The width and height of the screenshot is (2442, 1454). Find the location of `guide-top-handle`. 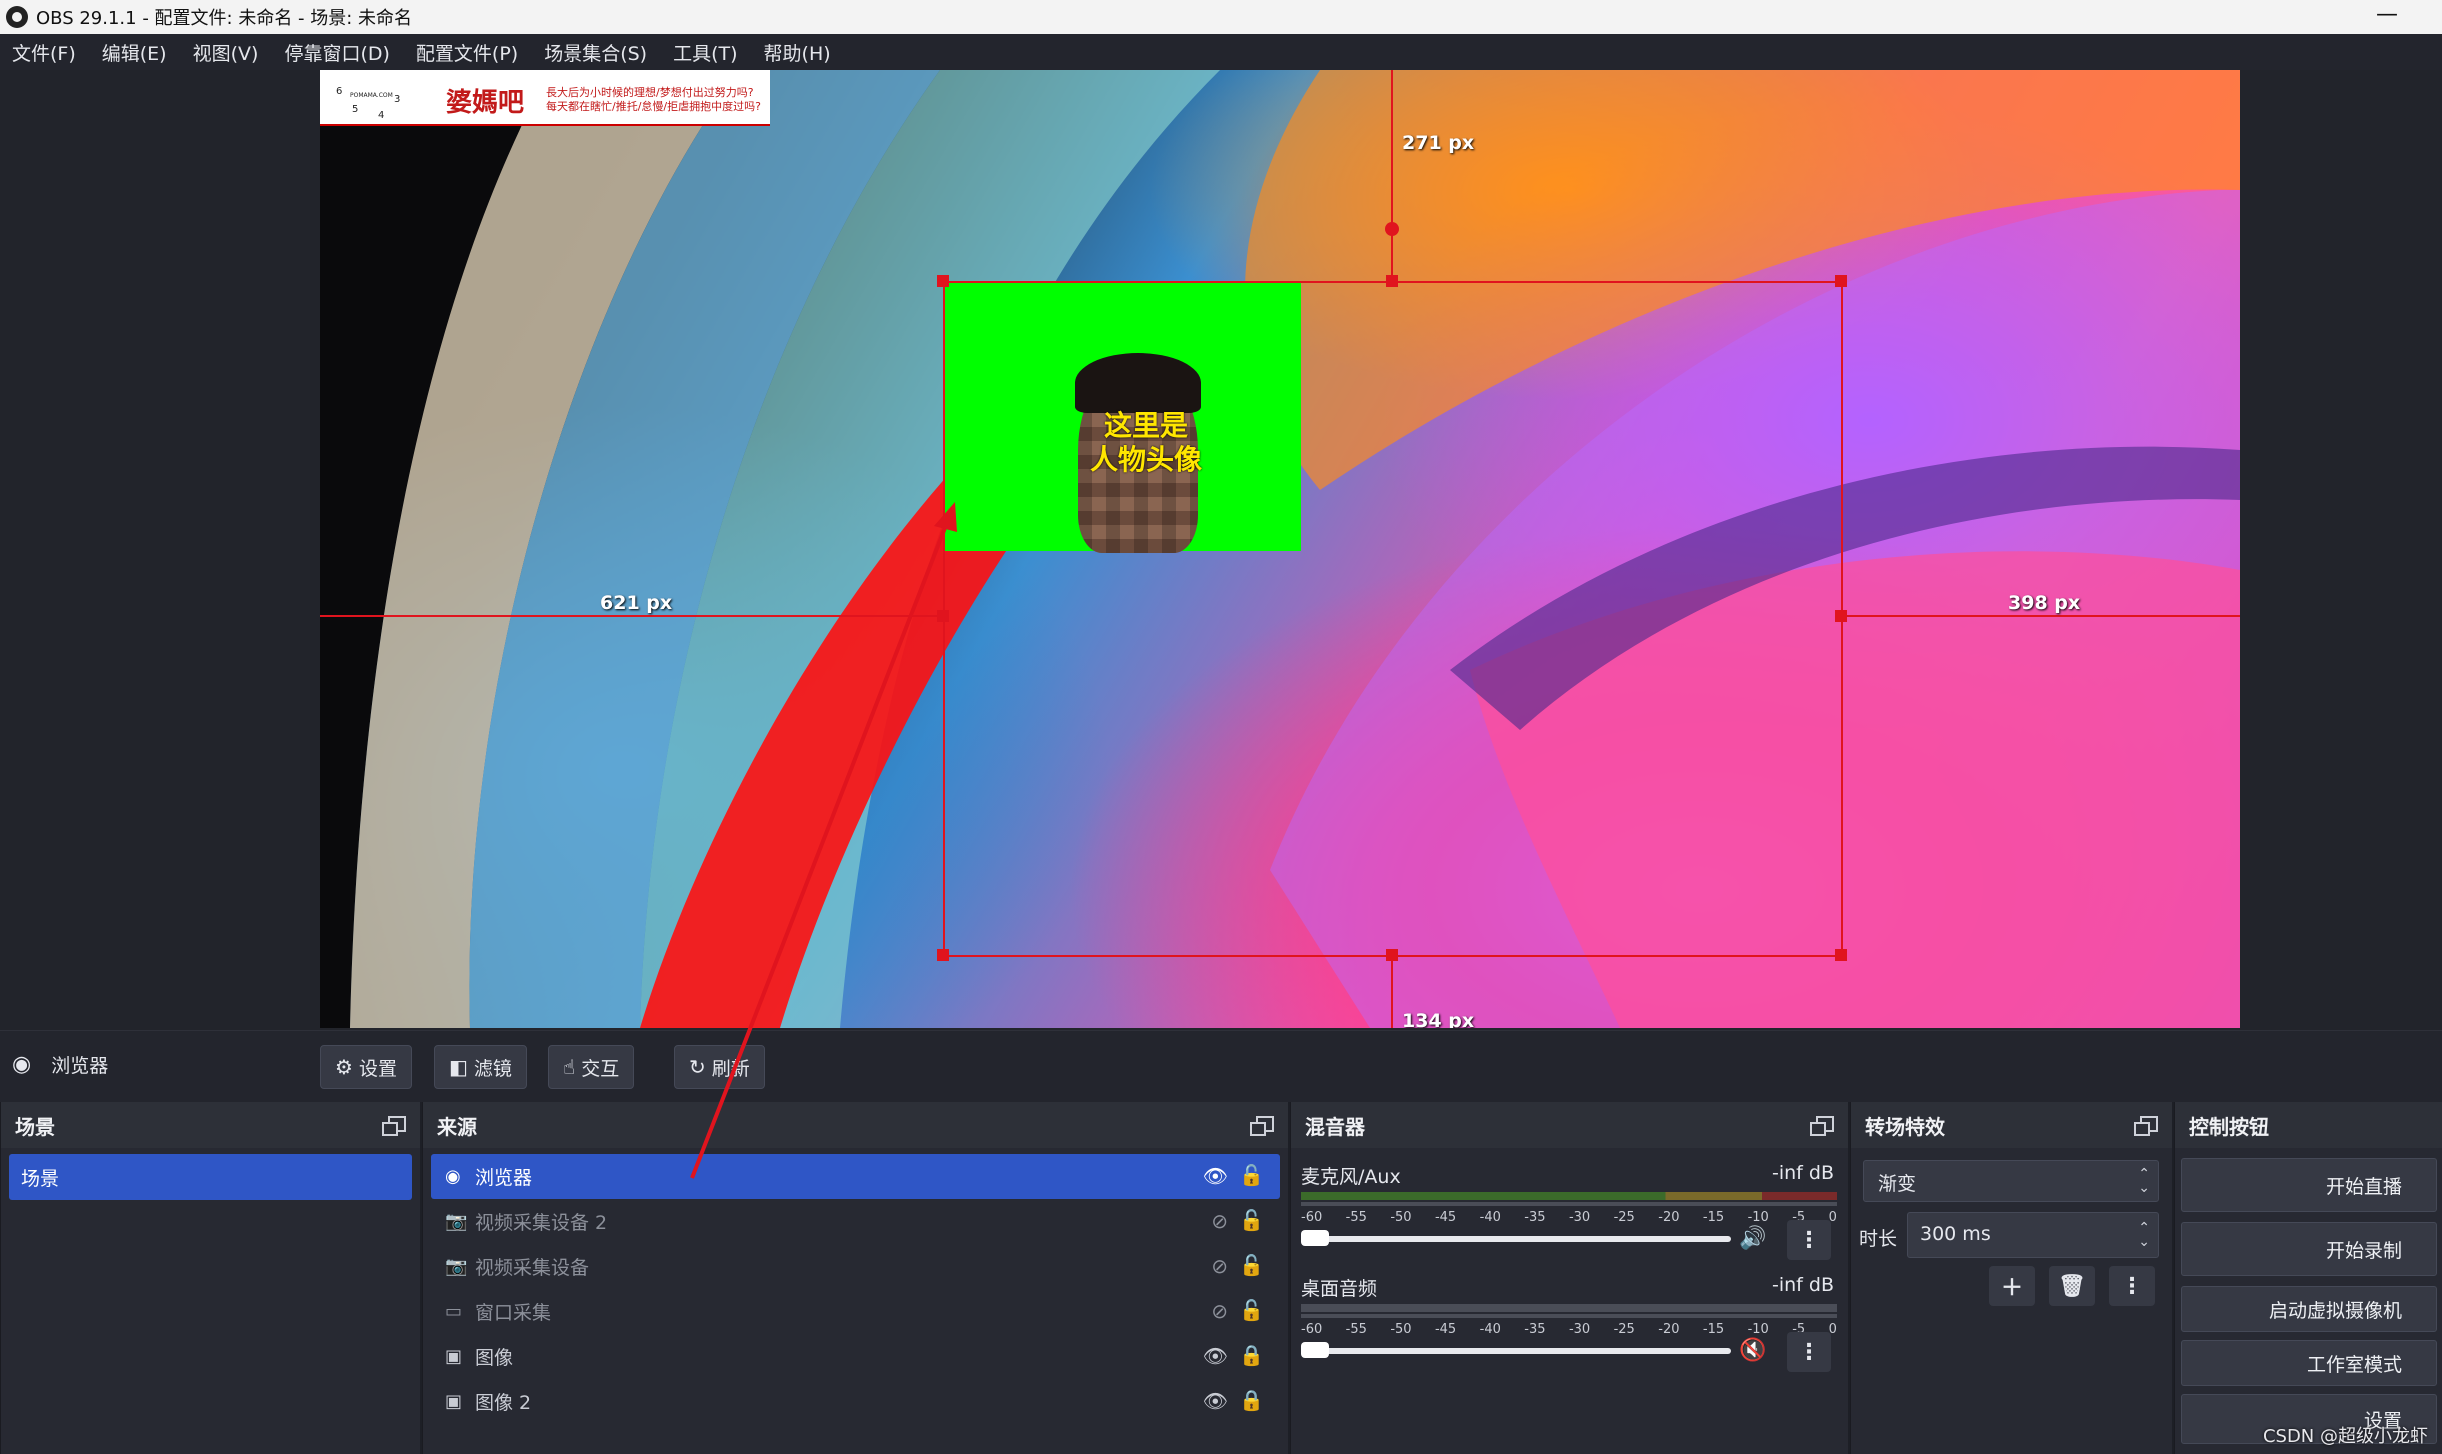

guide-top-handle is located at coordinates (1392, 229).